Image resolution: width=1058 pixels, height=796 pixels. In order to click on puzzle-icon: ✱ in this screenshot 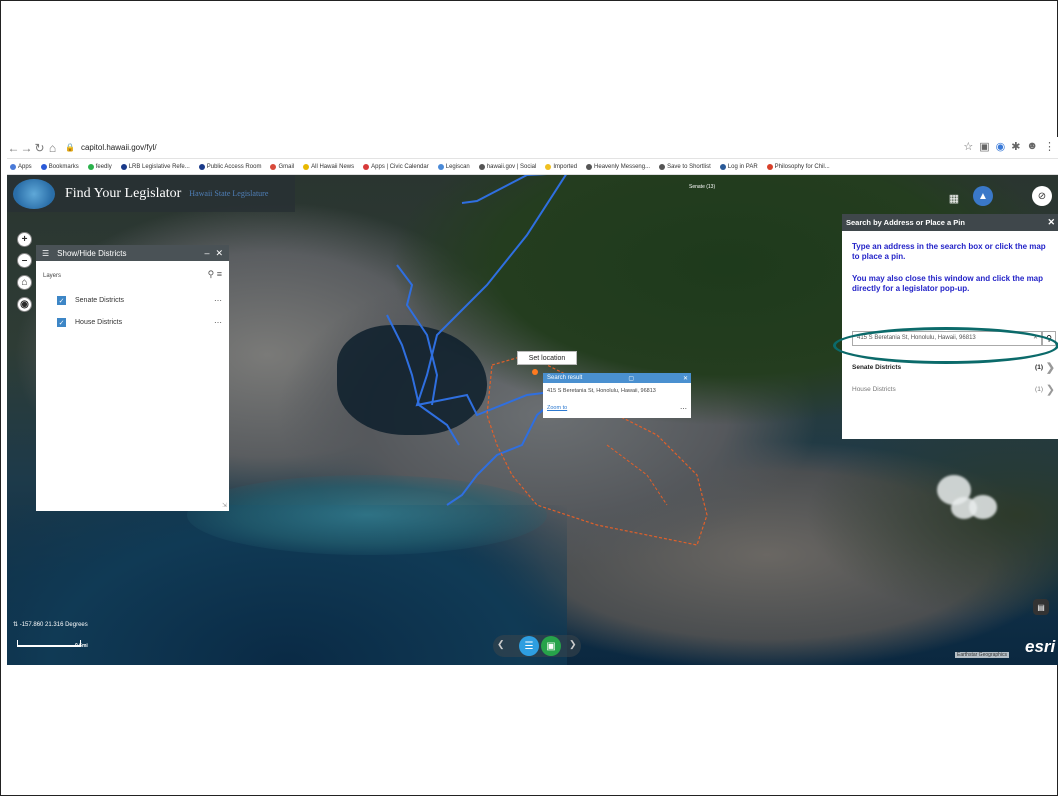, I will do `click(1015, 146)`.